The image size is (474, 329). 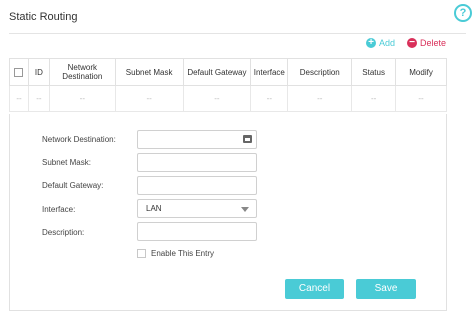 I want to click on chevron-down-icon, so click(x=245, y=209).